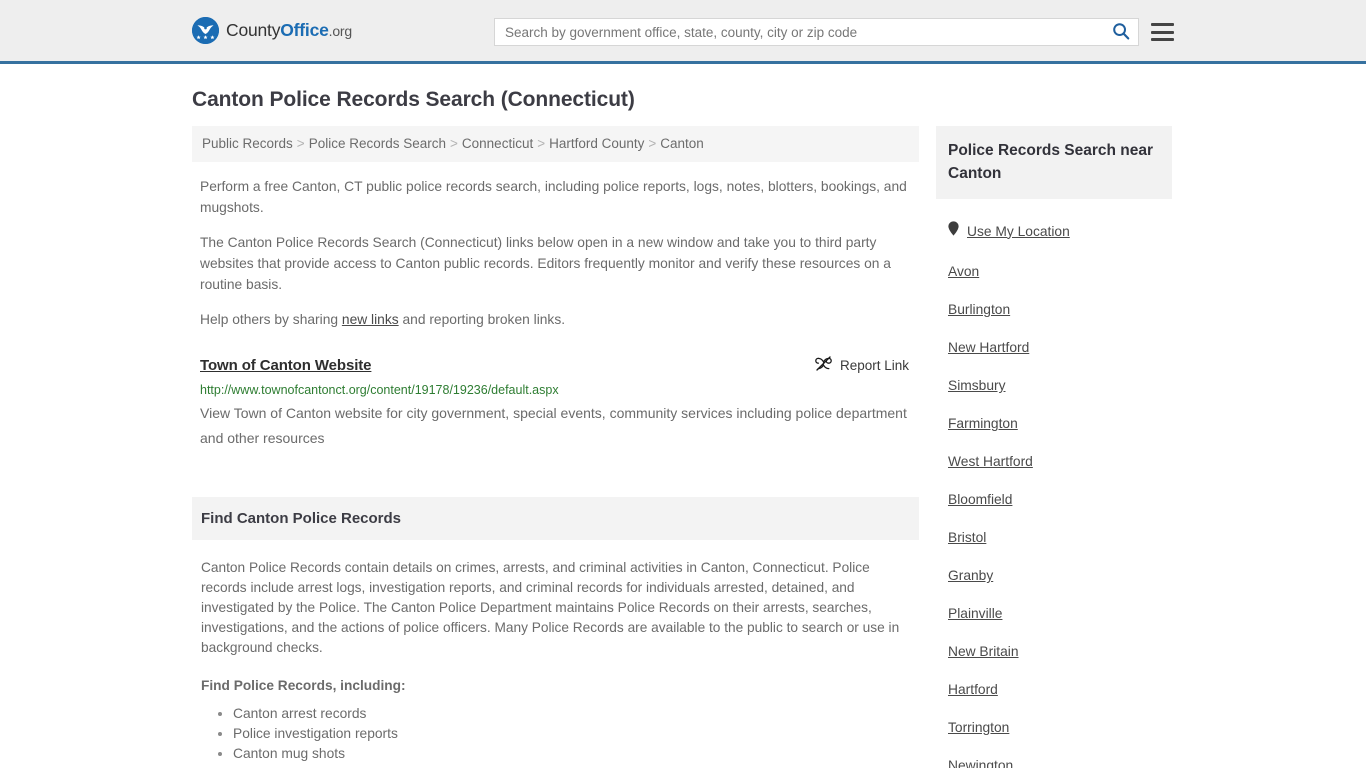 This screenshot has width=1366, height=768. Describe the element at coordinates (874, 365) in the screenshot. I see `report-link-label: Report Link` at that location.